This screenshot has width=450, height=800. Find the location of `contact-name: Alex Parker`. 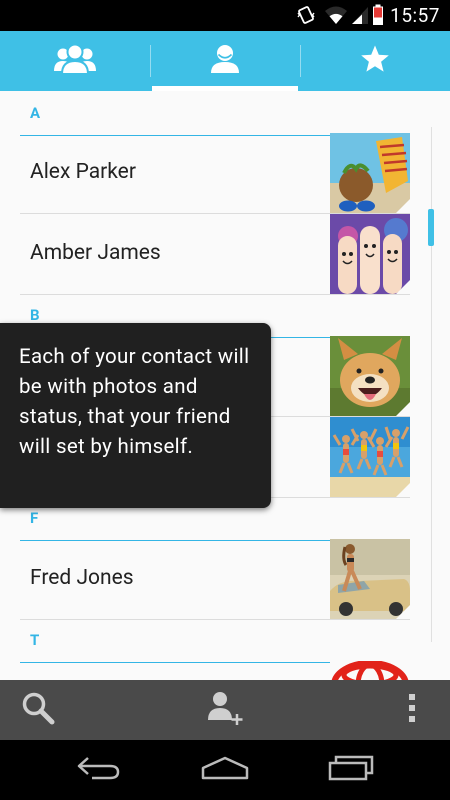

contact-name: Alex Parker is located at coordinates (83, 172).